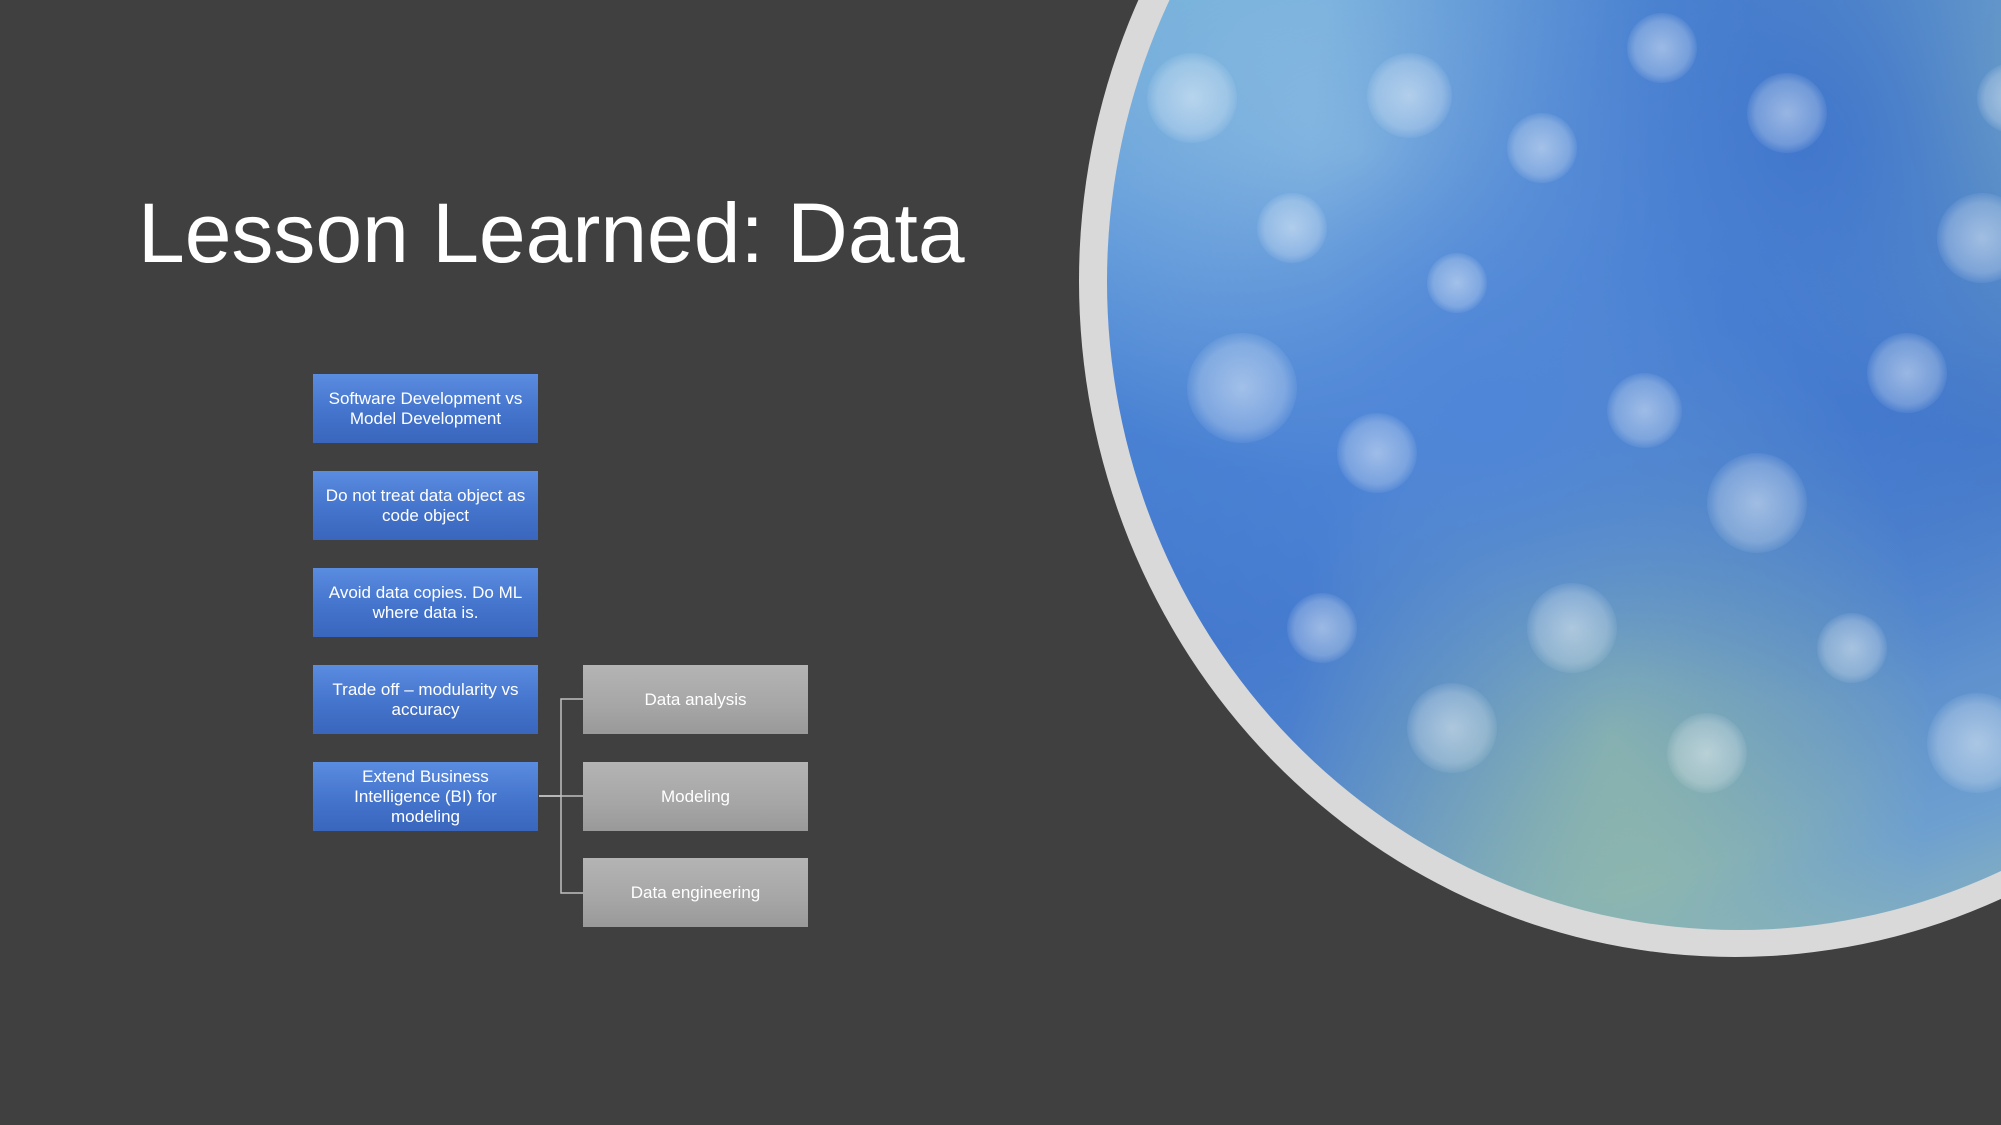  Describe the element at coordinates (561, 844) in the screenshot. I see `connector-data-engineering` at that location.